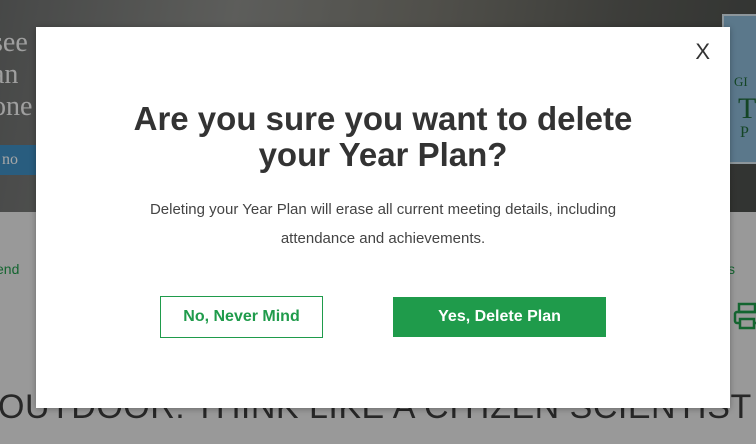  I want to click on cancel-button: No, Never Mind, so click(241, 317).